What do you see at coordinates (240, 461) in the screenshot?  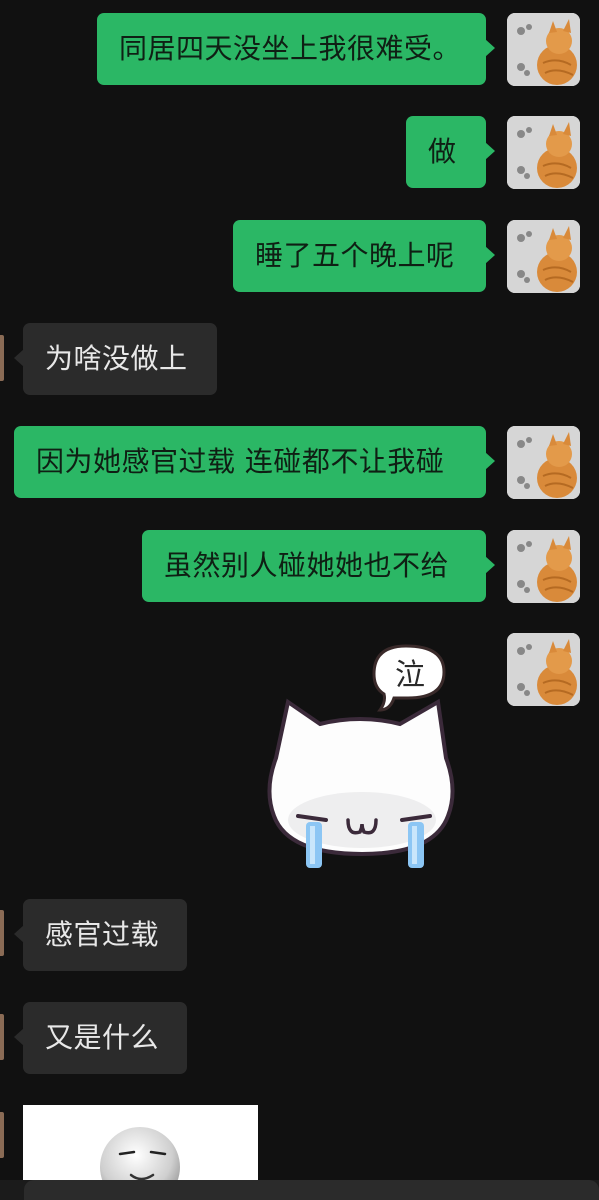 I see `message-text: 因为她感官过载 连碰都不让我碰` at bounding box center [240, 461].